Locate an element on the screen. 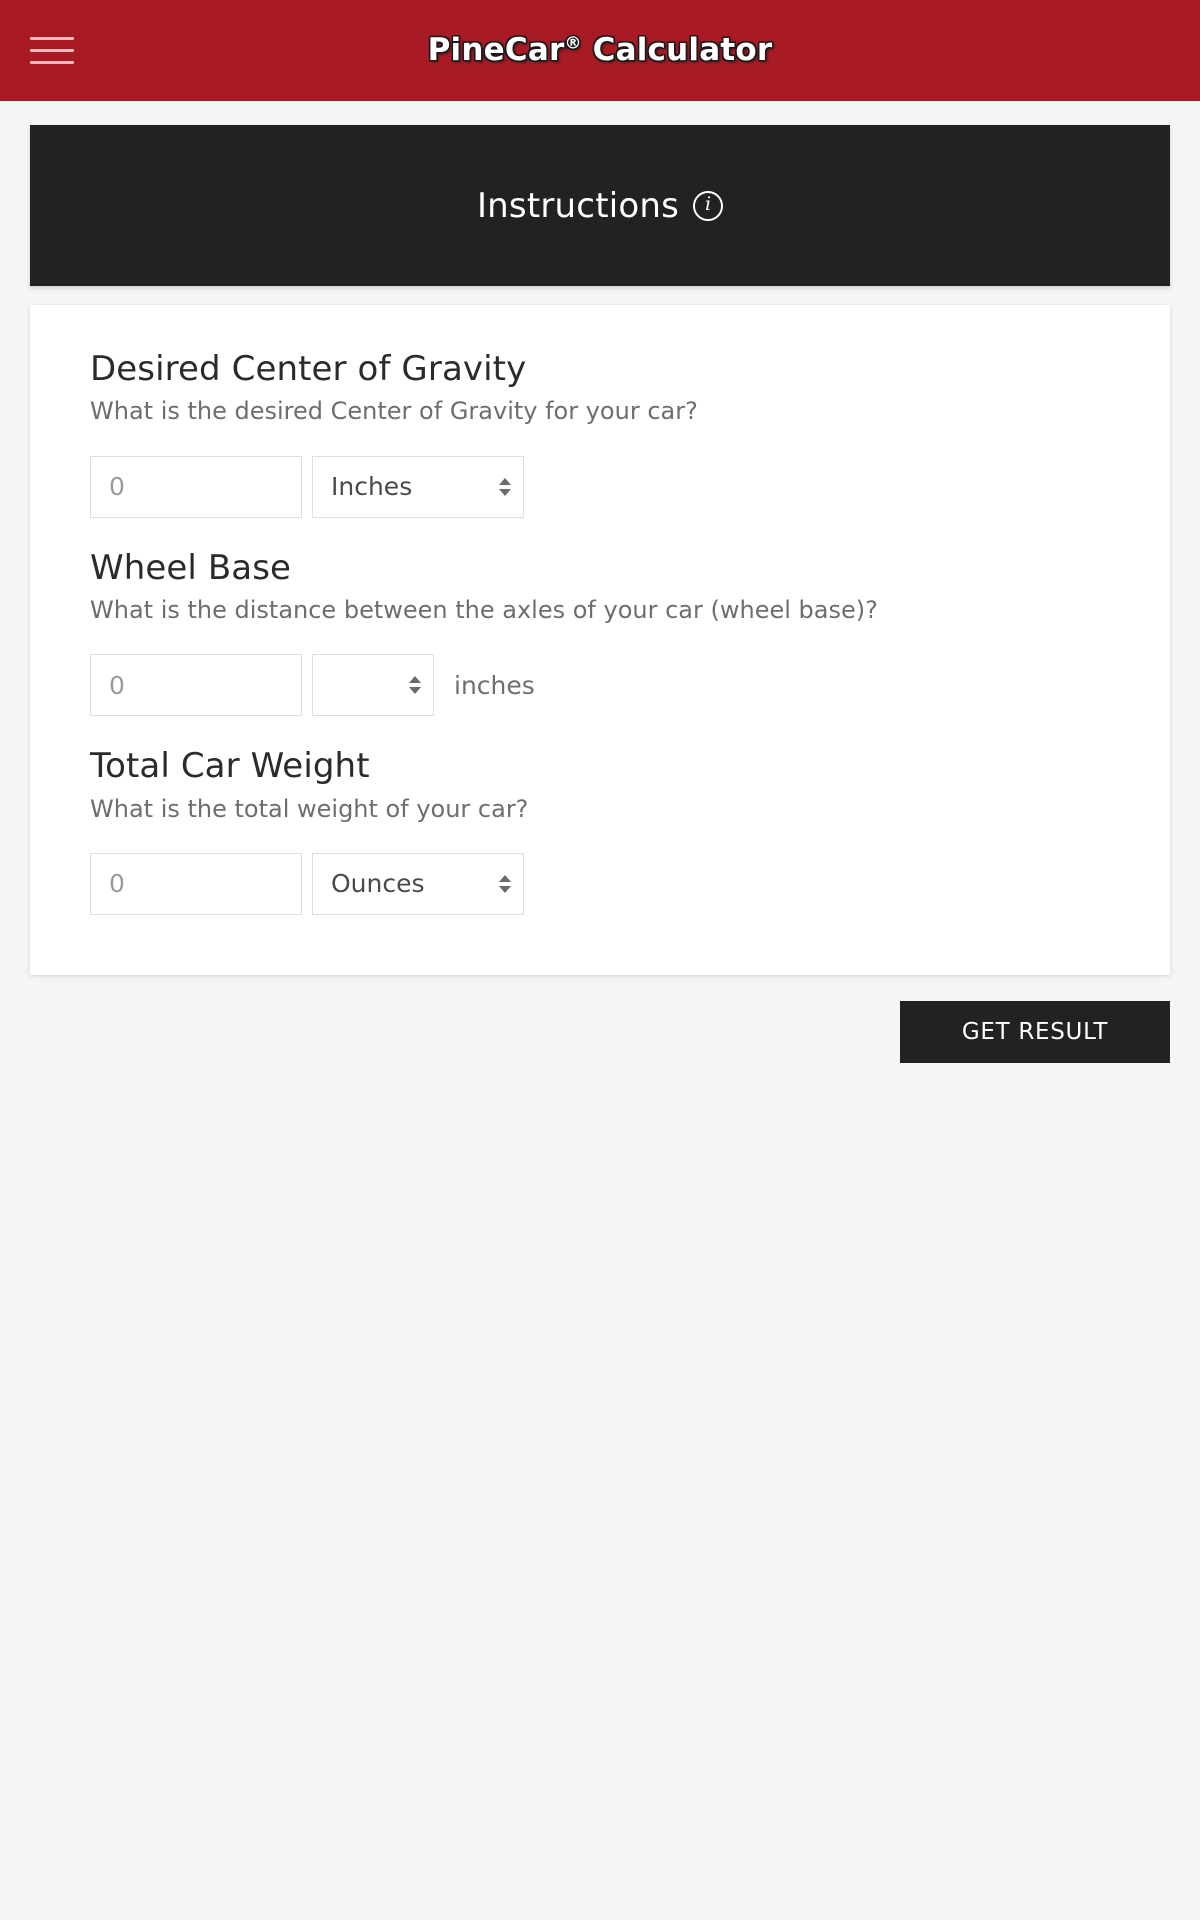  field-title-total-car-weight: Total Car Weight is located at coordinates (230, 766).